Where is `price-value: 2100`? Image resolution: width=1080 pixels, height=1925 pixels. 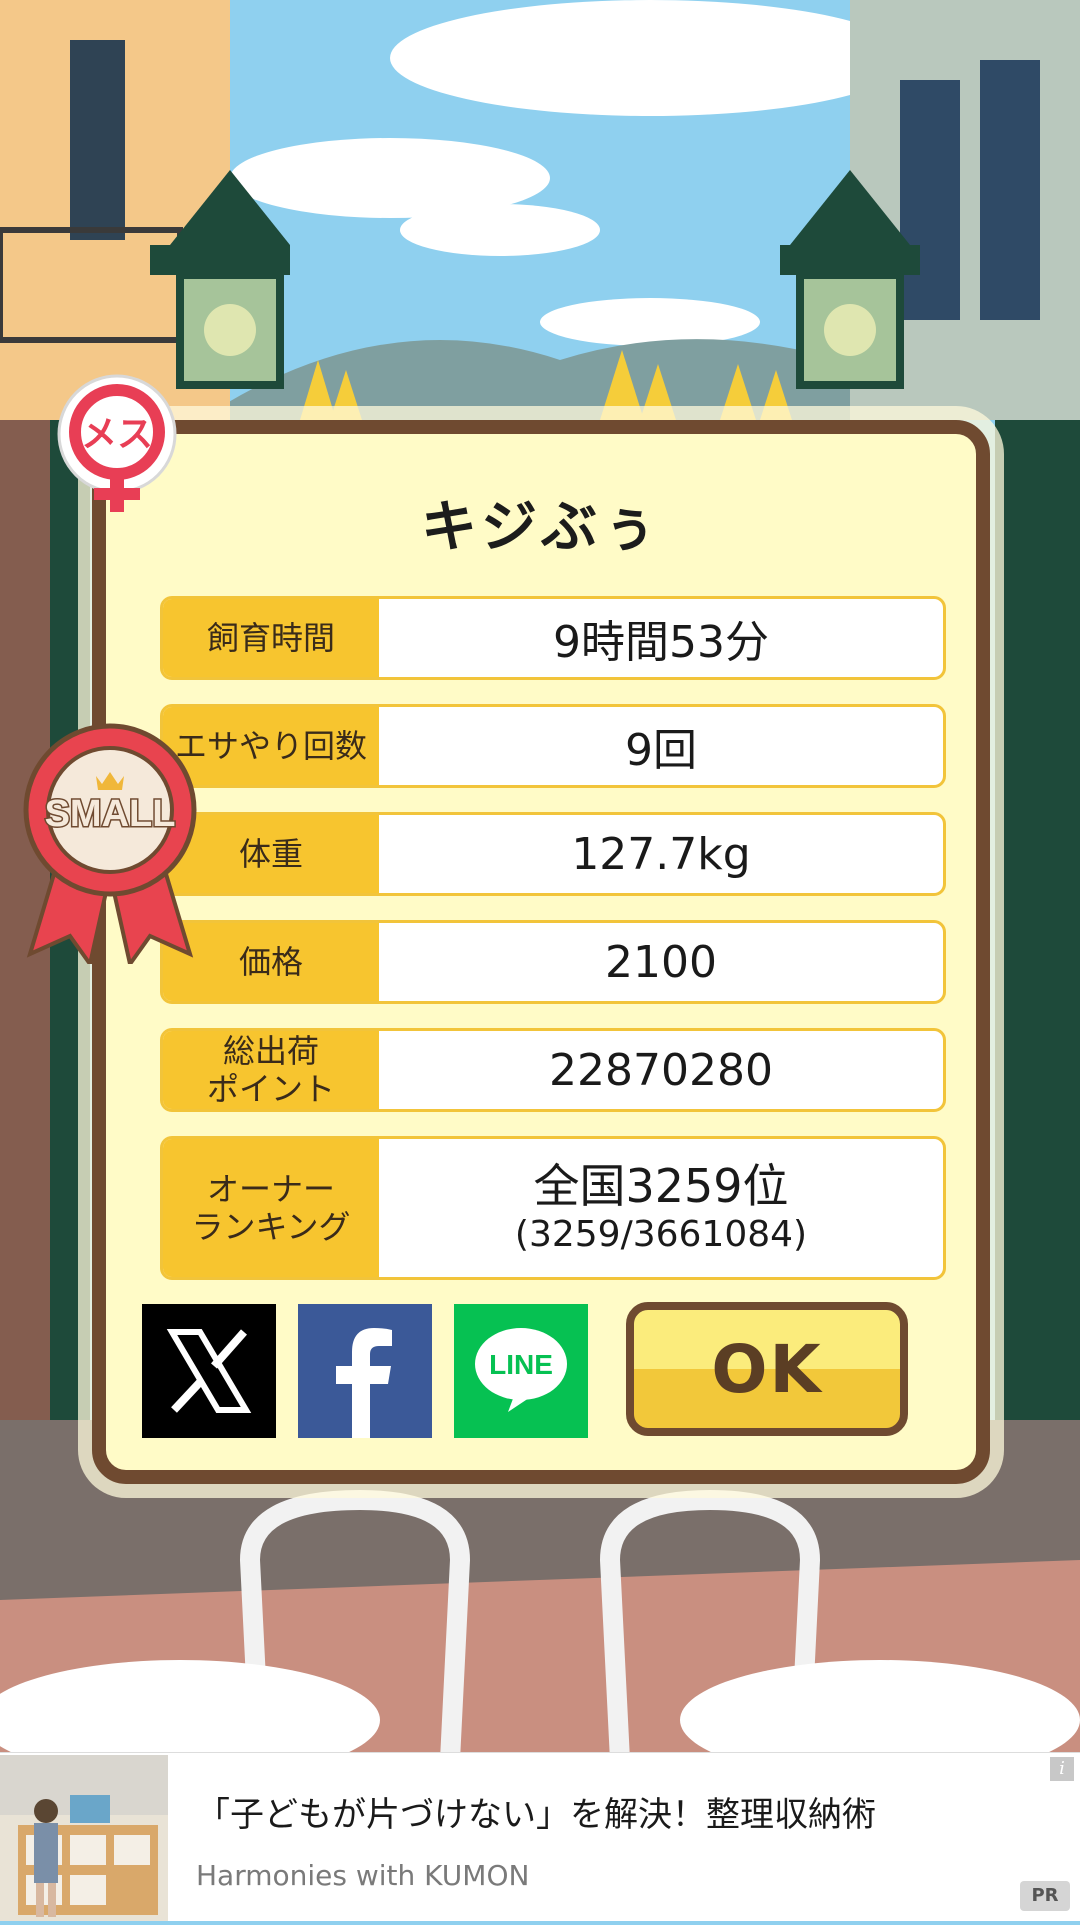 price-value: 2100 is located at coordinates (661, 962).